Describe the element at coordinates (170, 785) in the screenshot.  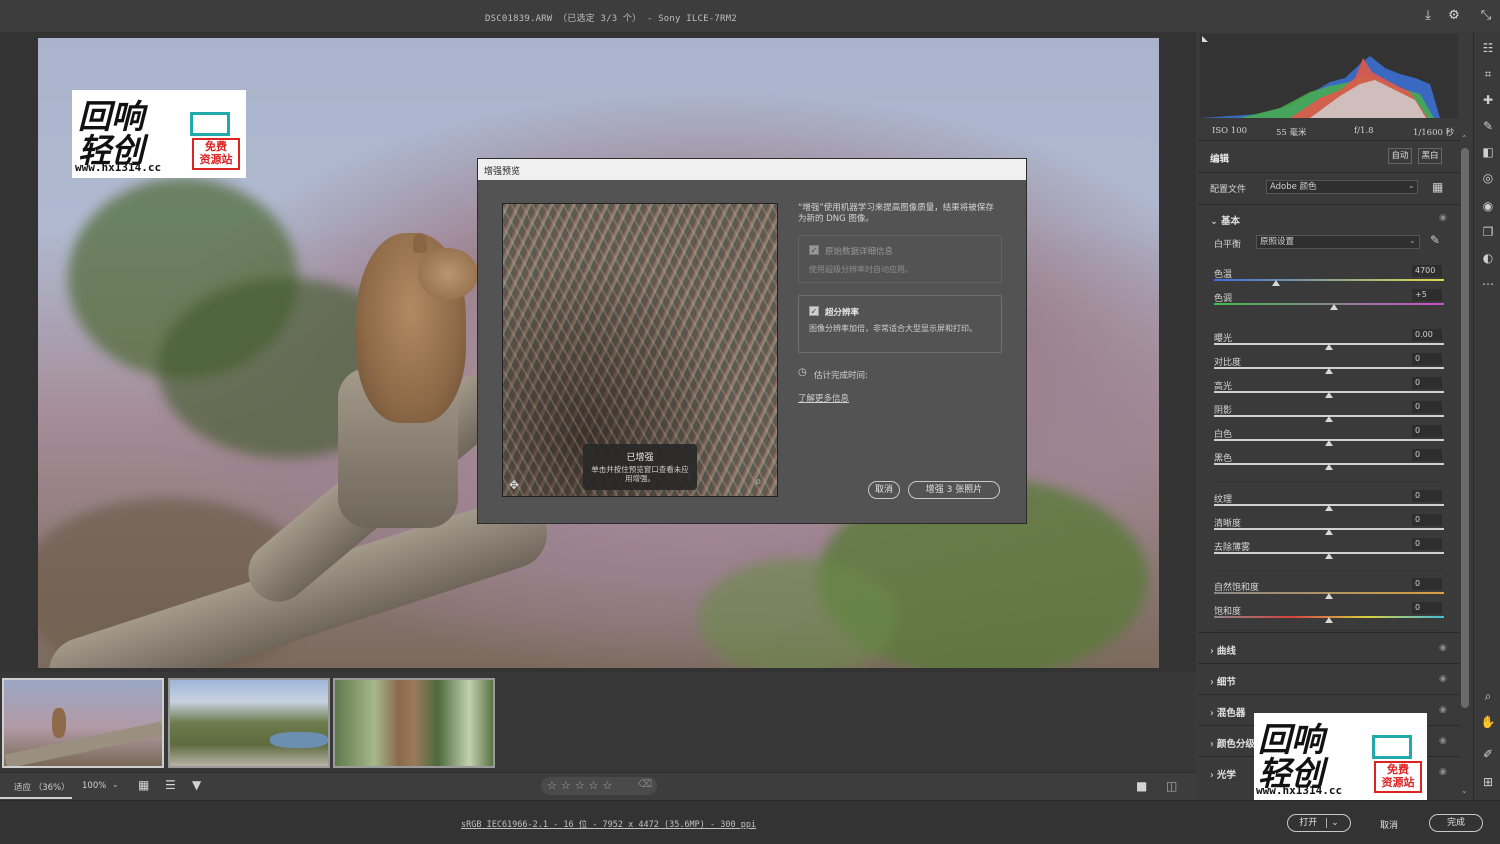
I see `sort-icon: ☰` at that location.